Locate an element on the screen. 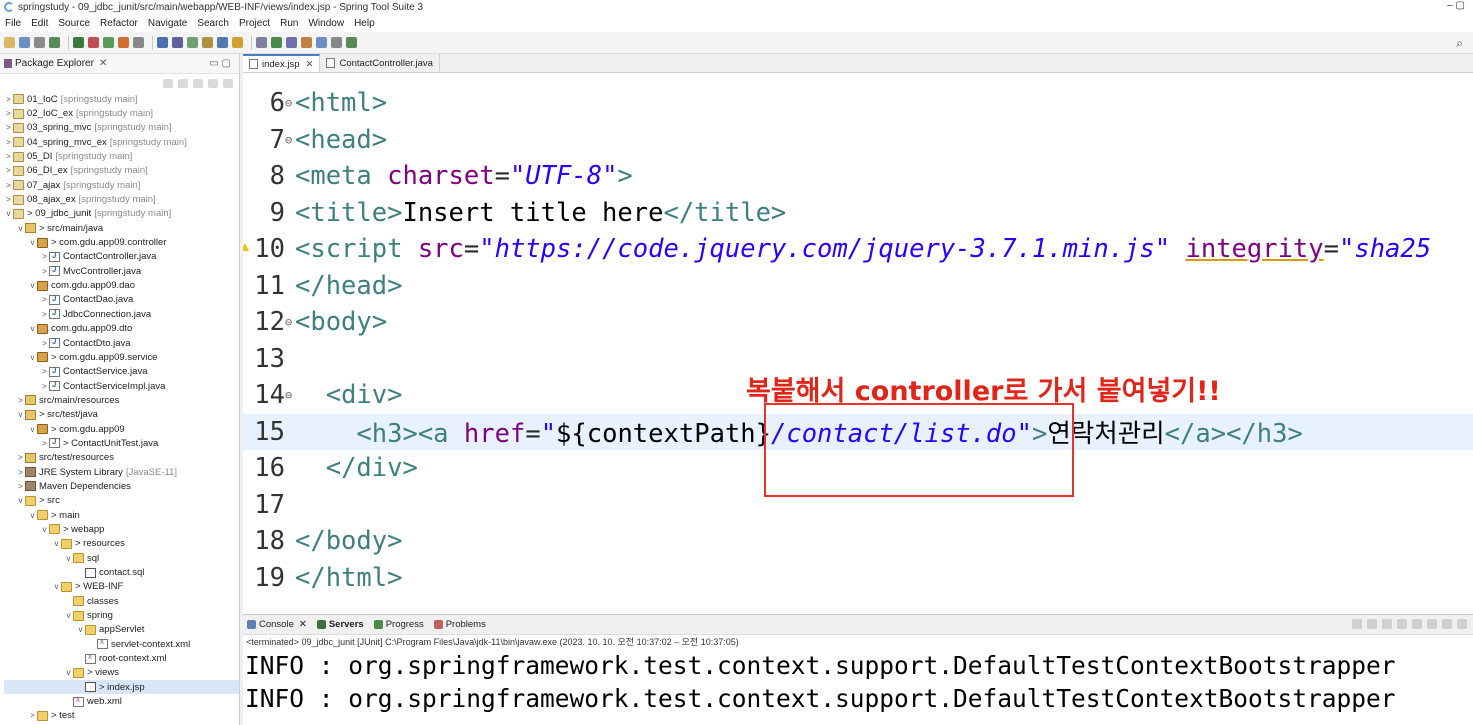  tree-item: v appServlet is located at coordinates (121, 630).